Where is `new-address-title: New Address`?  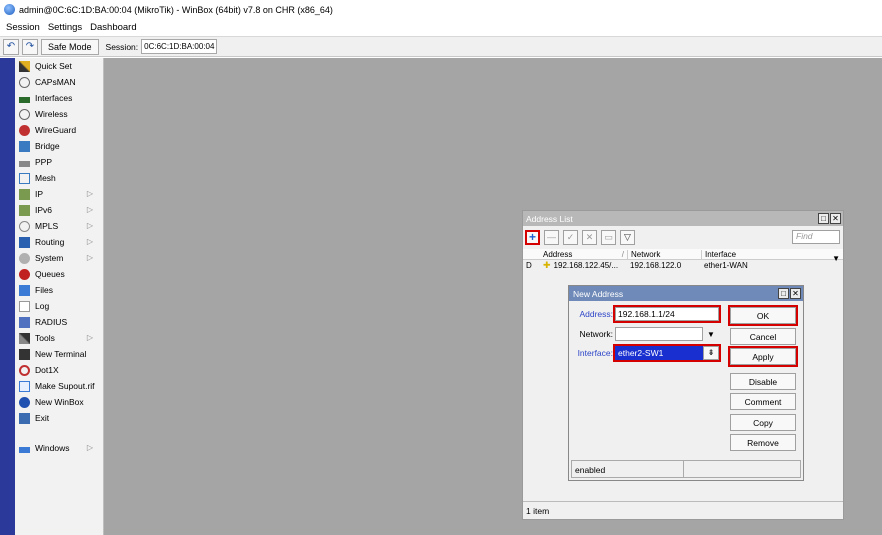 new-address-title: New Address is located at coordinates (598, 293).